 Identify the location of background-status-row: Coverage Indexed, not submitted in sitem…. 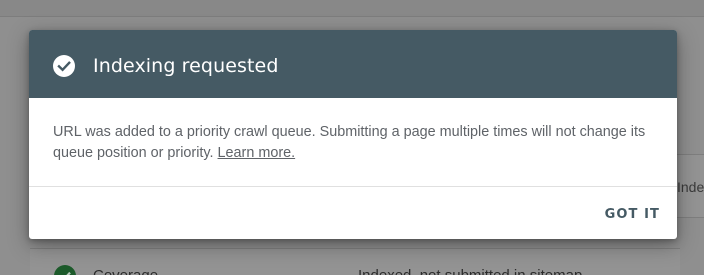
(355, 261).